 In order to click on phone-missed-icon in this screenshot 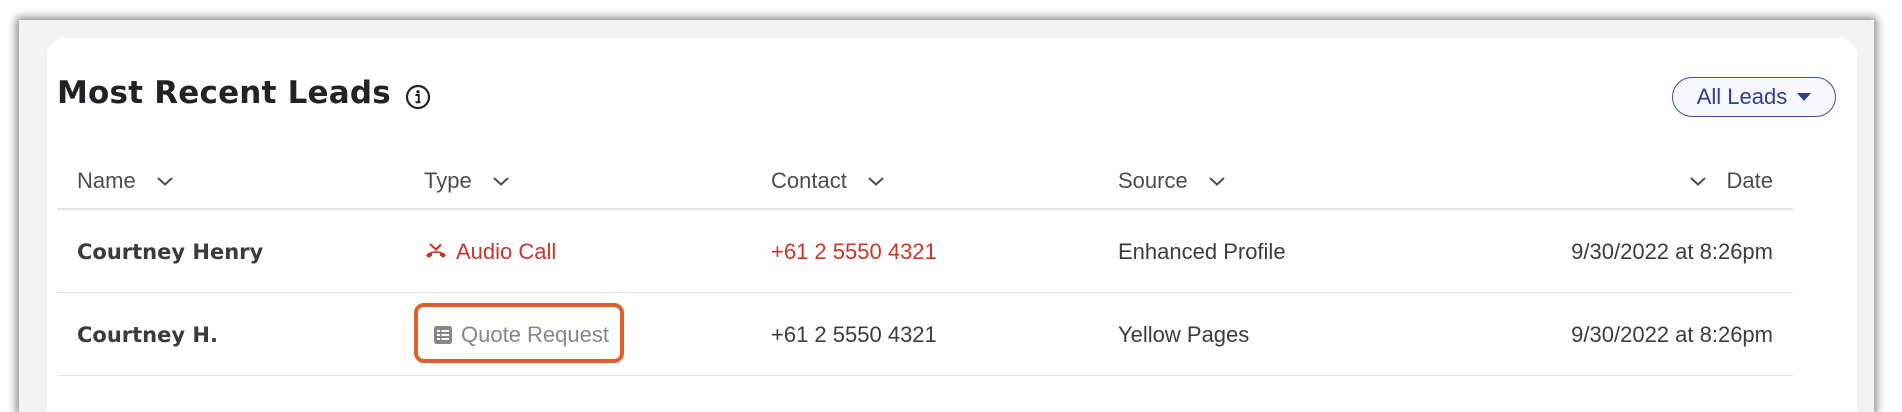, I will do `click(436, 250)`.